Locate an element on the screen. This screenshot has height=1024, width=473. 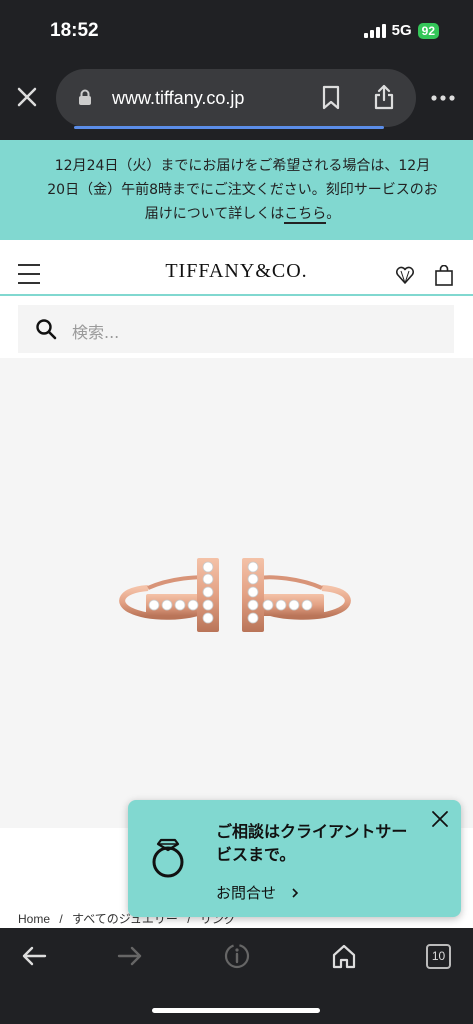
close-tab-button is located at coordinates (27, 97).